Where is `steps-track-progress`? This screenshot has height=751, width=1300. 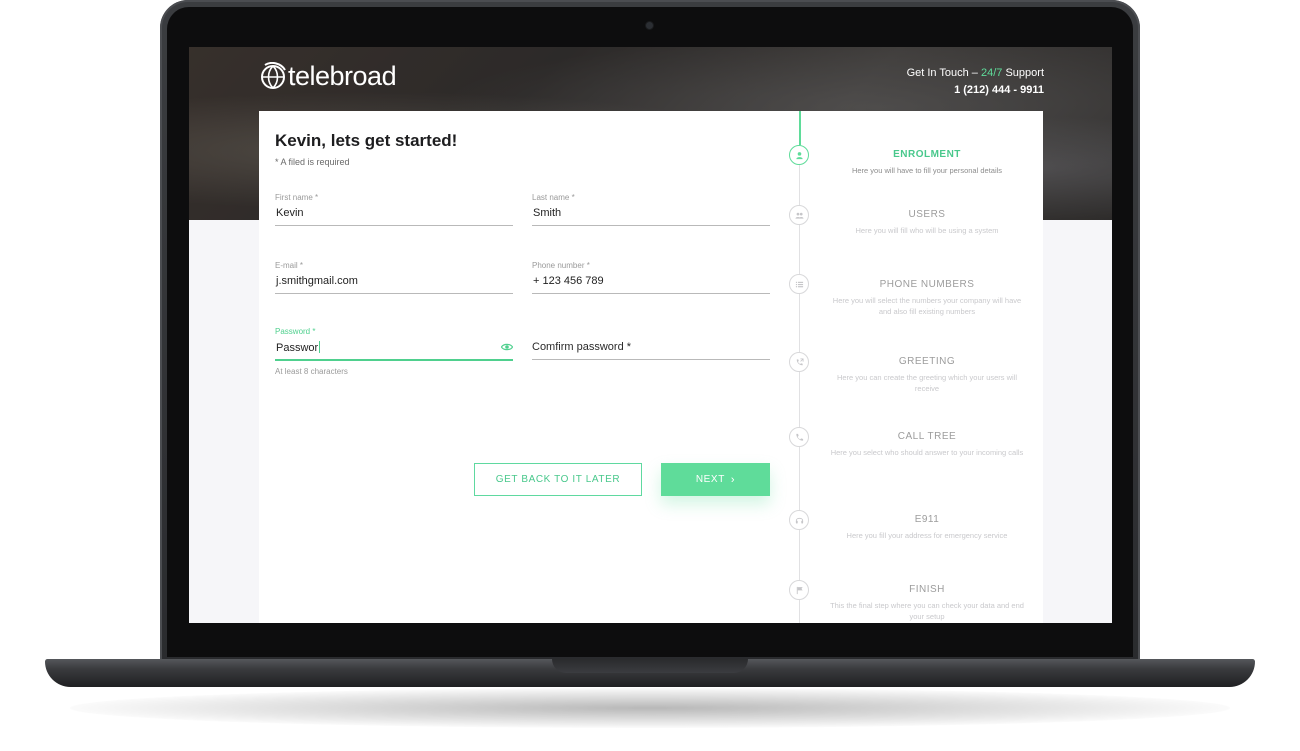 steps-track-progress is located at coordinates (800, 128).